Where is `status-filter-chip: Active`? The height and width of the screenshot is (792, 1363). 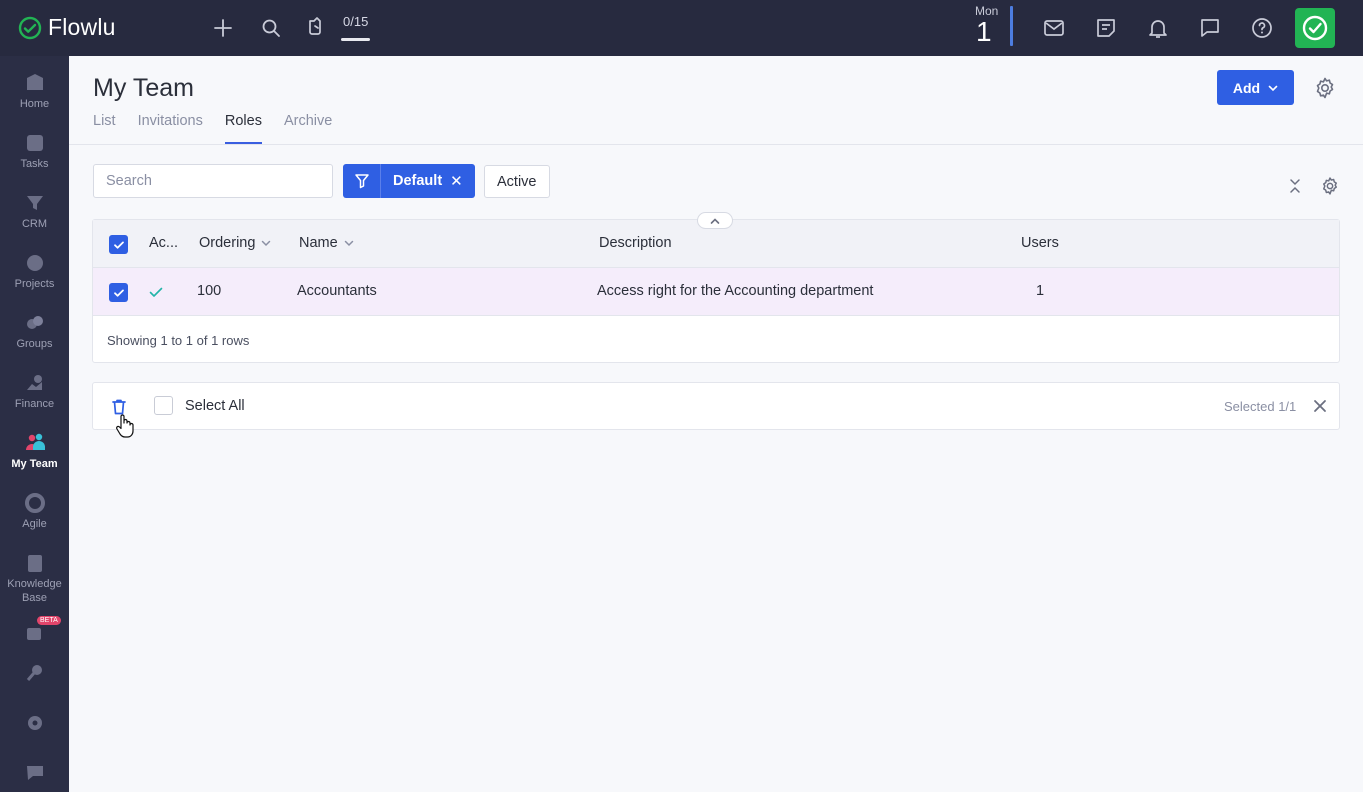 status-filter-chip: Active is located at coordinates (517, 181).